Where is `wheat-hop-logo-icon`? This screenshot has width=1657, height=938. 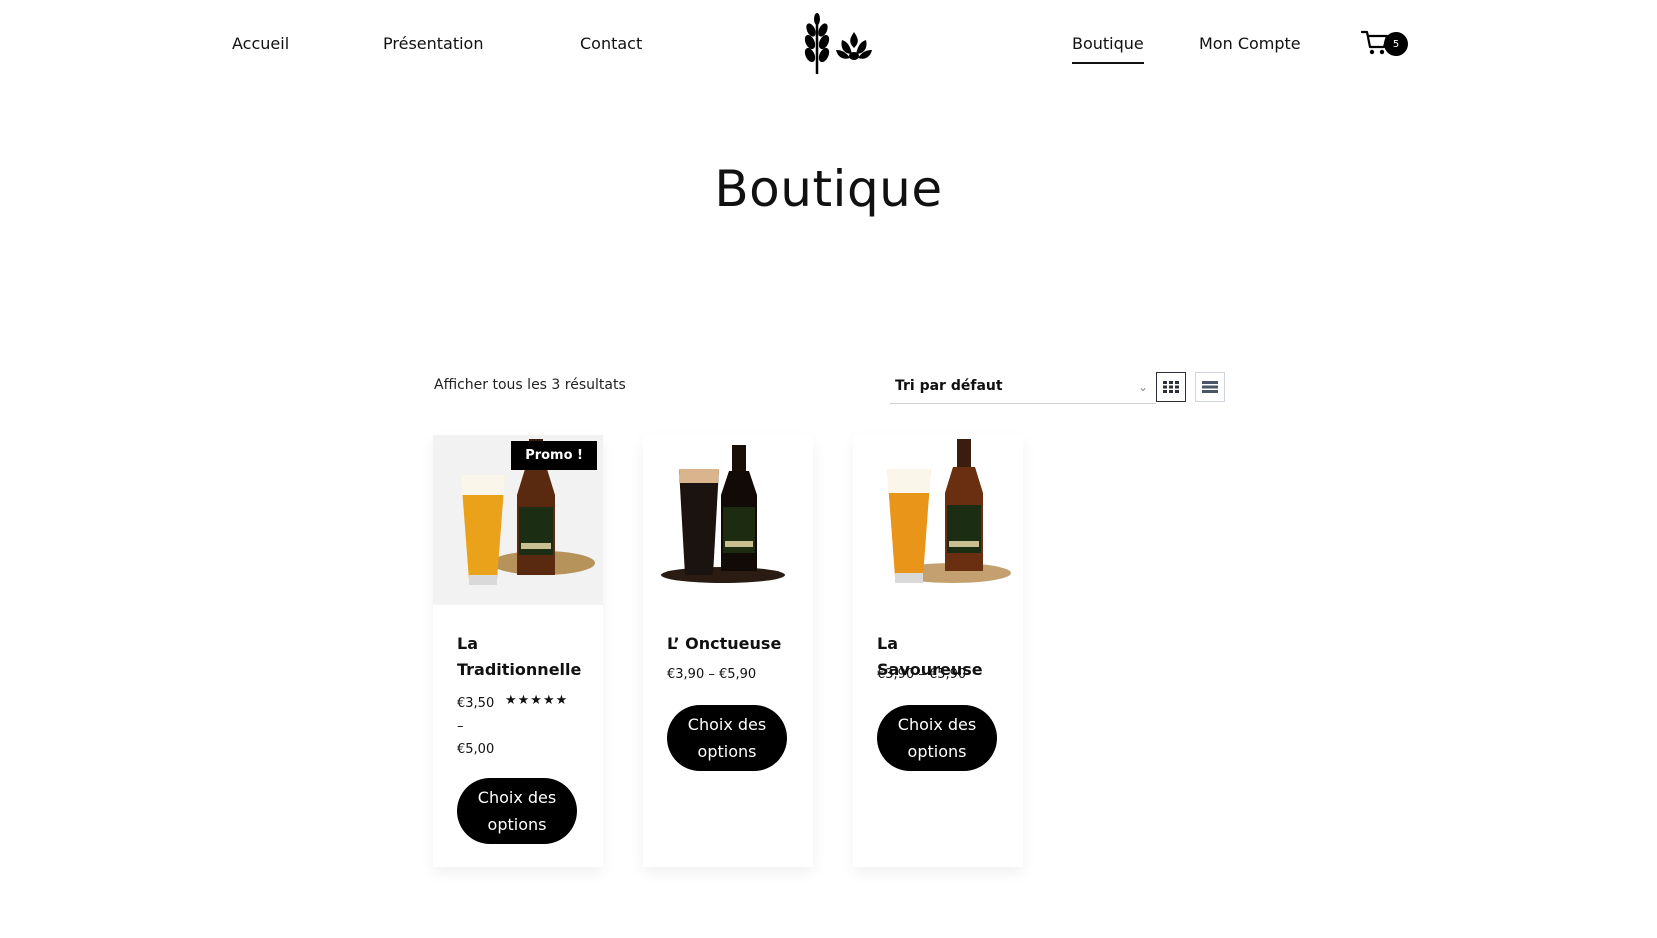
wheat-hop-logo-icon is located at coordinates (839, 43).